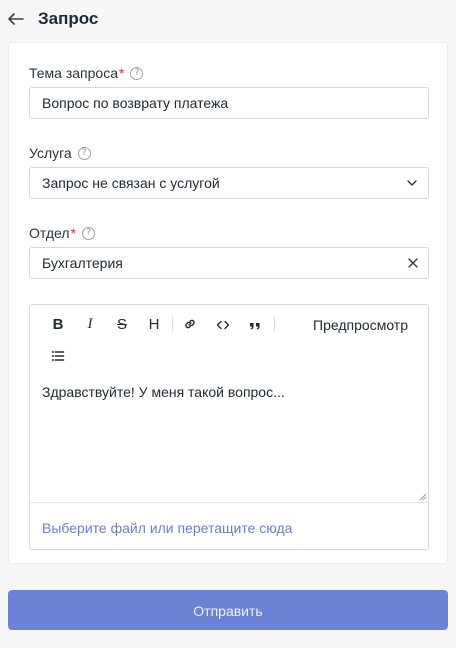 Image resolution: width=456 pixels, height=648 pixels. Describe the element at coordinates (82, 263) in the screenshot. I see `department-select-value: Бухгалтерия` at that location.